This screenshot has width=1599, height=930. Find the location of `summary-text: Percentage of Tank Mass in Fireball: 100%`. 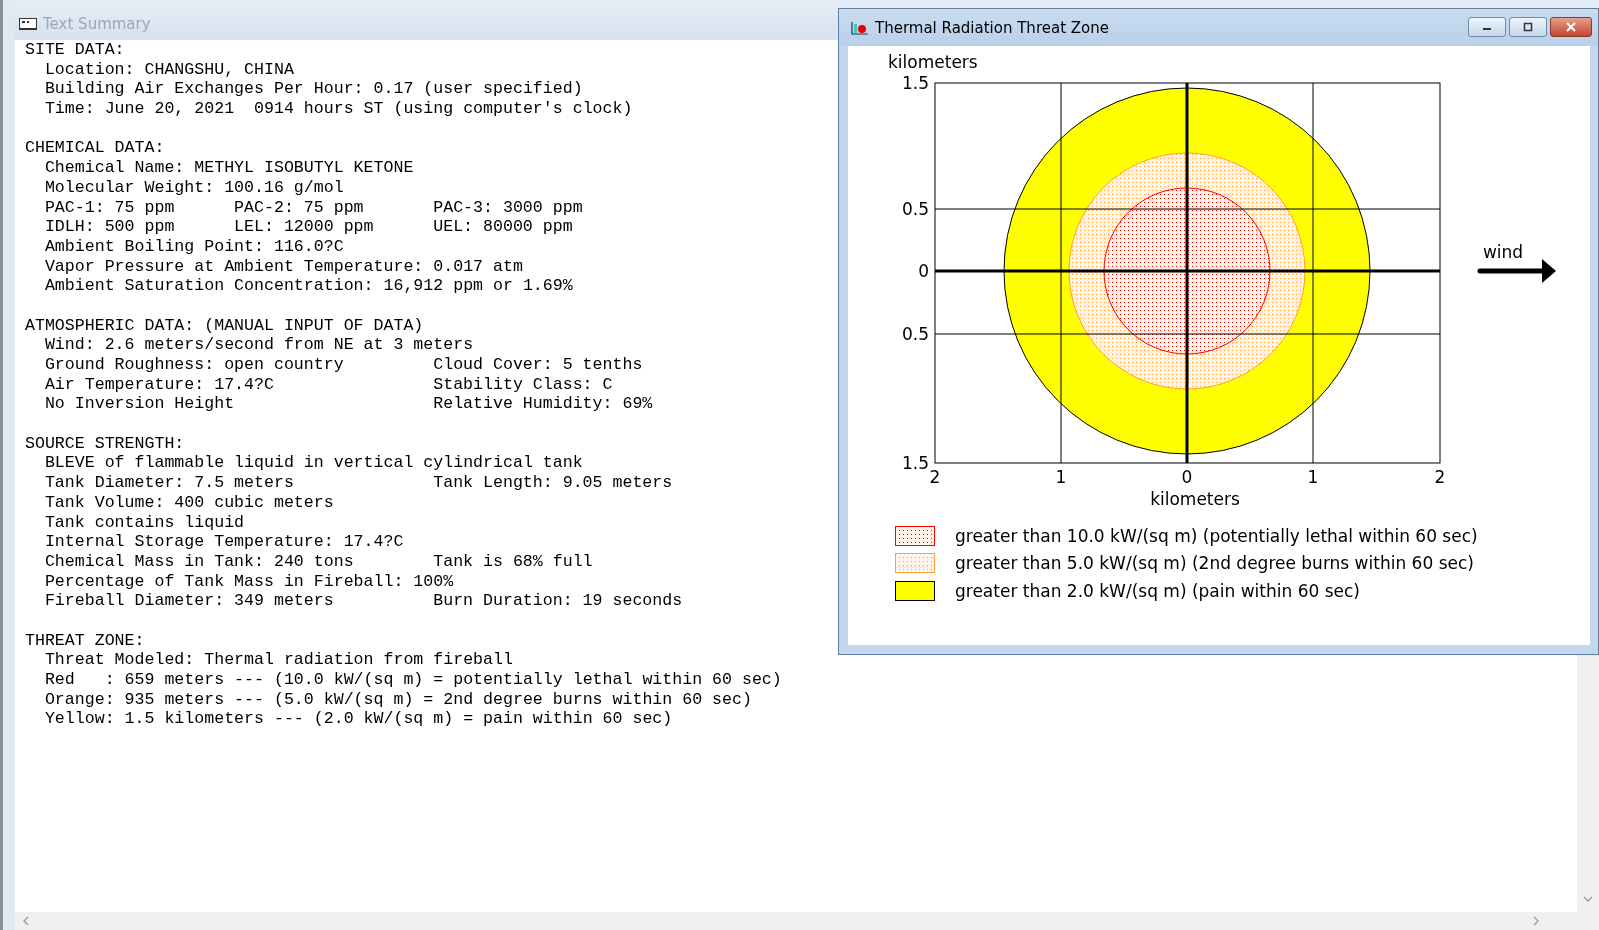

summary-text: Percentage of Tank Mass in Fireball: 100% is located at coordinates (249, 581).